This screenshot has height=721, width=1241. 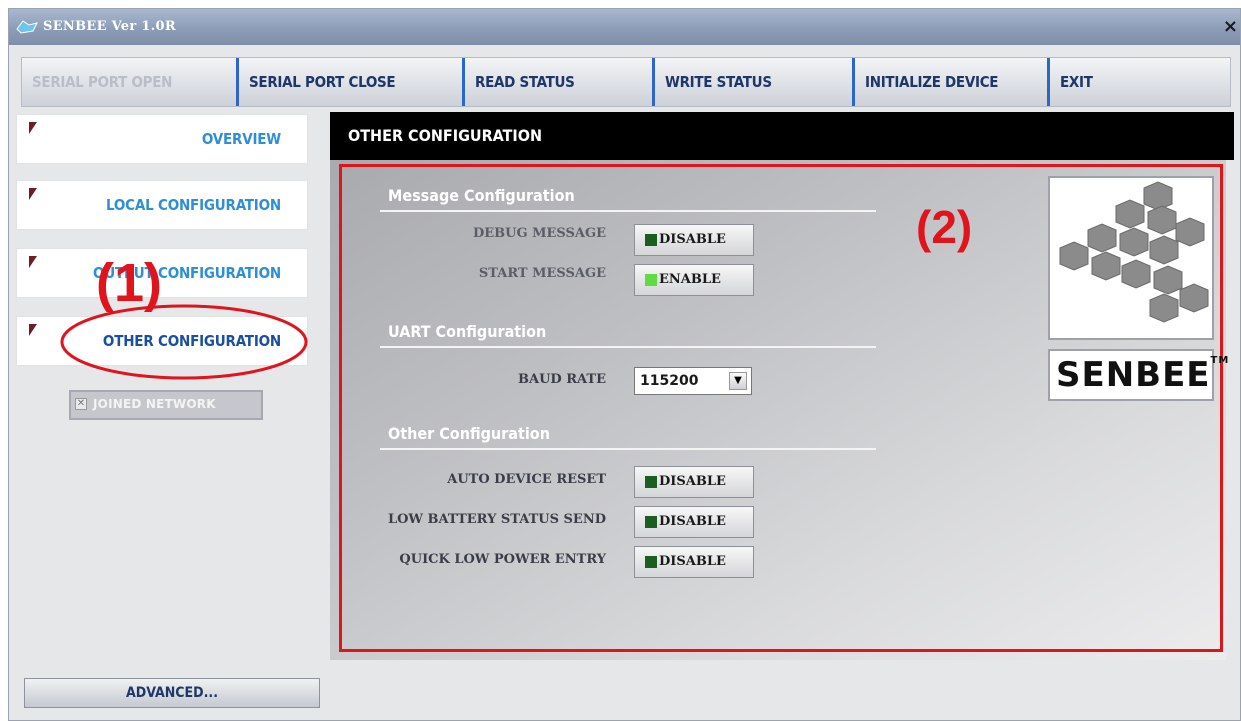 I want to click on annotation-2: (2), so click(x=944, y=227).